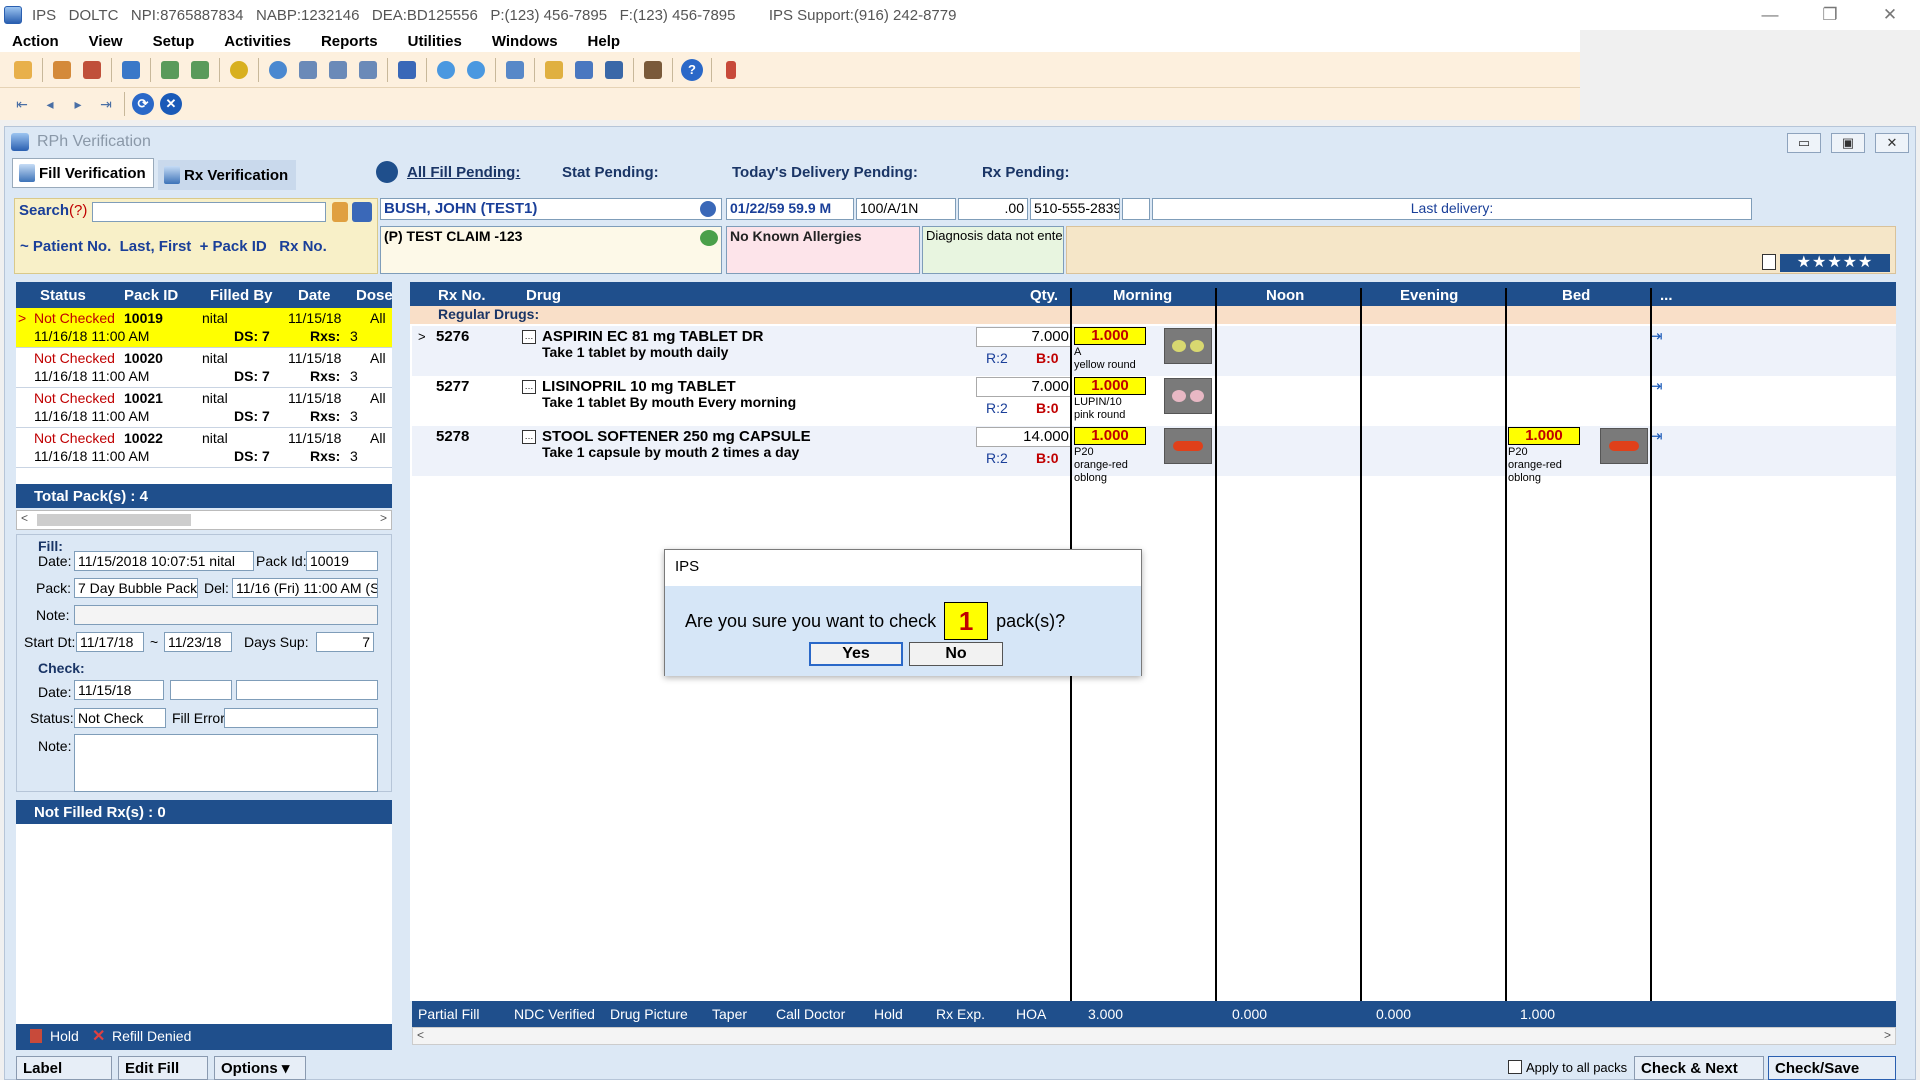 The height and width of the screenshot is (1080, 1920). I want to click on search-help-link: (?), so click(78, 210).